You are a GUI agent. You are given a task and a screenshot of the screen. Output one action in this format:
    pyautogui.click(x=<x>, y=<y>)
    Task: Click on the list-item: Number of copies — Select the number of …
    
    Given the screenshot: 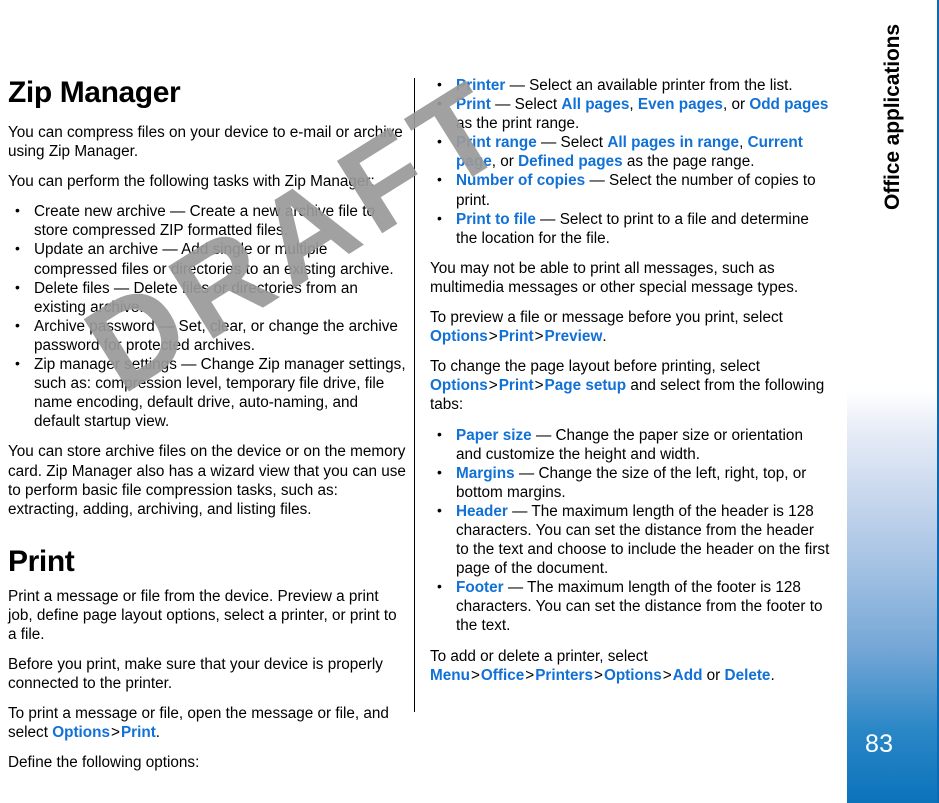 What is the action you would take?
    pyautogui.click(x=630, y=189)
    